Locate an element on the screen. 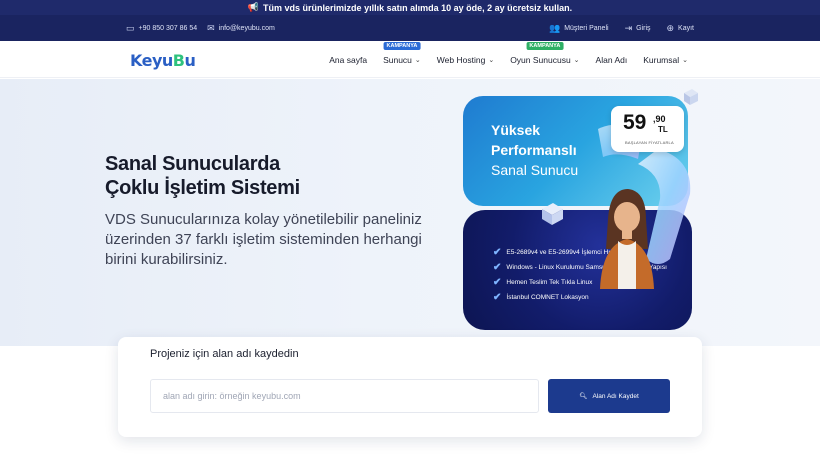 Image resolution: width=820 pixels, height=461 pixels. nav-game-label: Oyun Sunucusu is located at coordinates (540, 59).